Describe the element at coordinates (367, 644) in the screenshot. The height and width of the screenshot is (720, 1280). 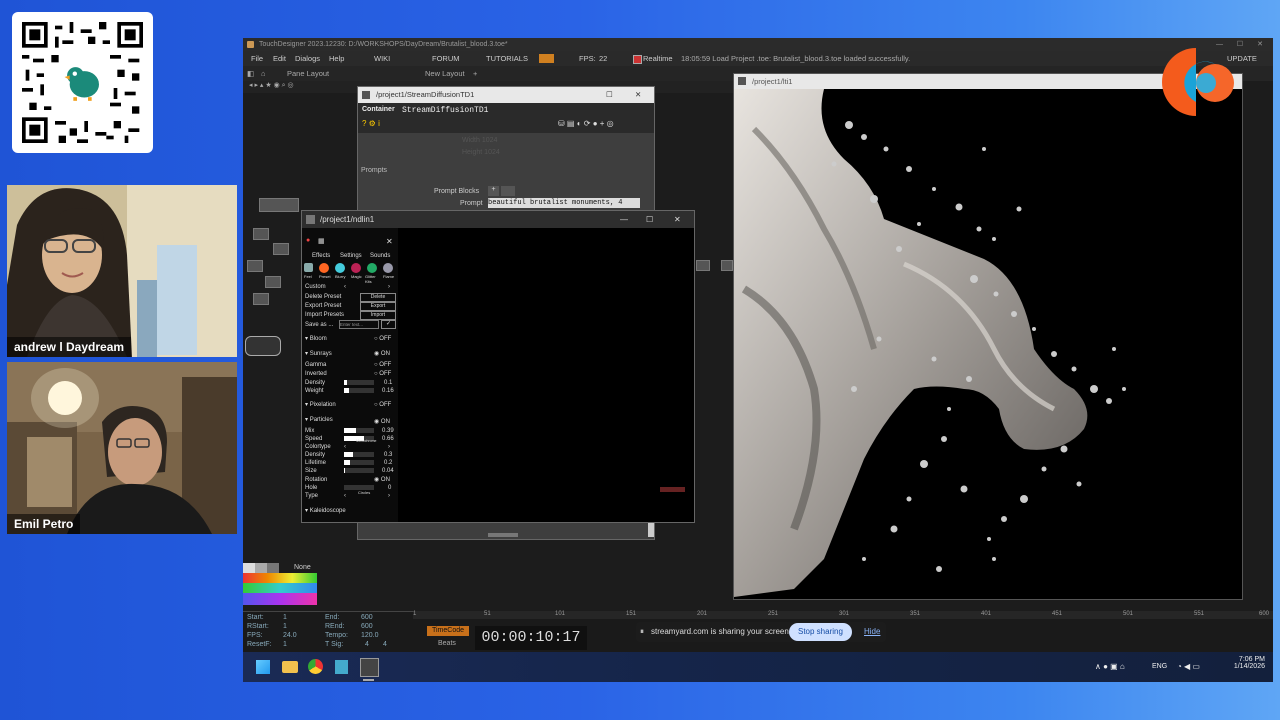
I see `tsig-a: 4` at that location.